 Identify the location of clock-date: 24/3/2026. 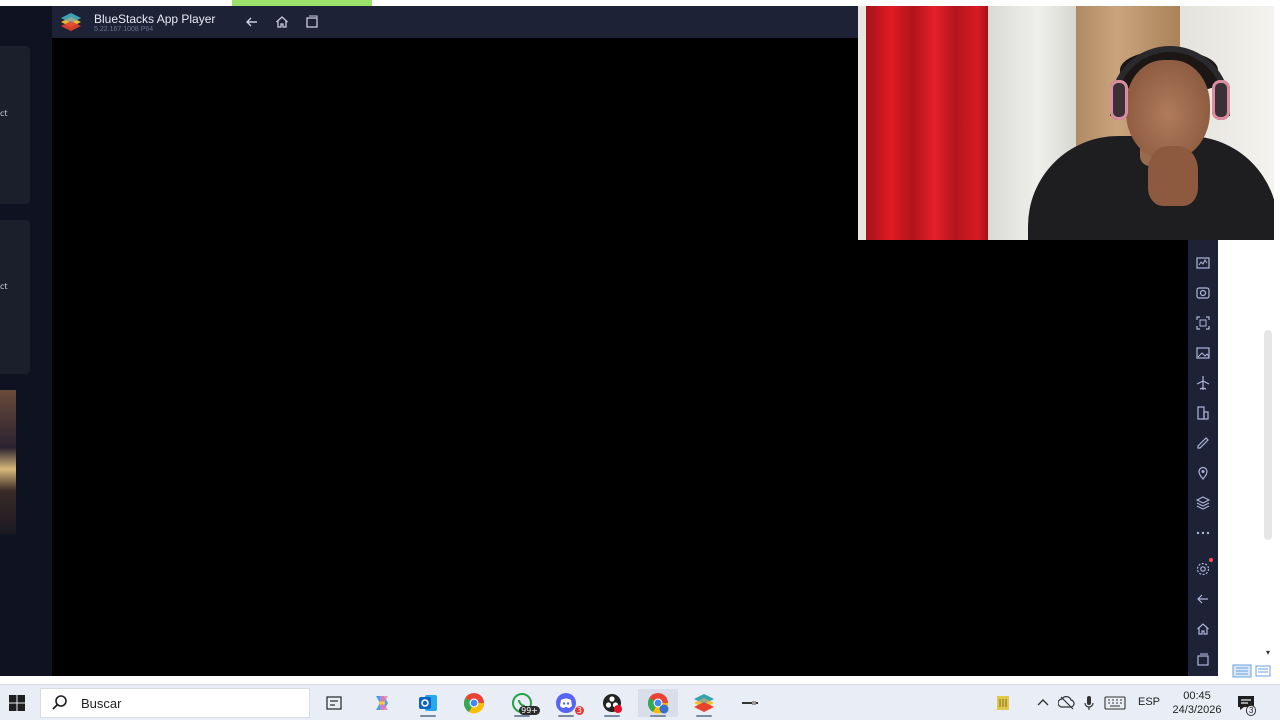
(1197, 710).